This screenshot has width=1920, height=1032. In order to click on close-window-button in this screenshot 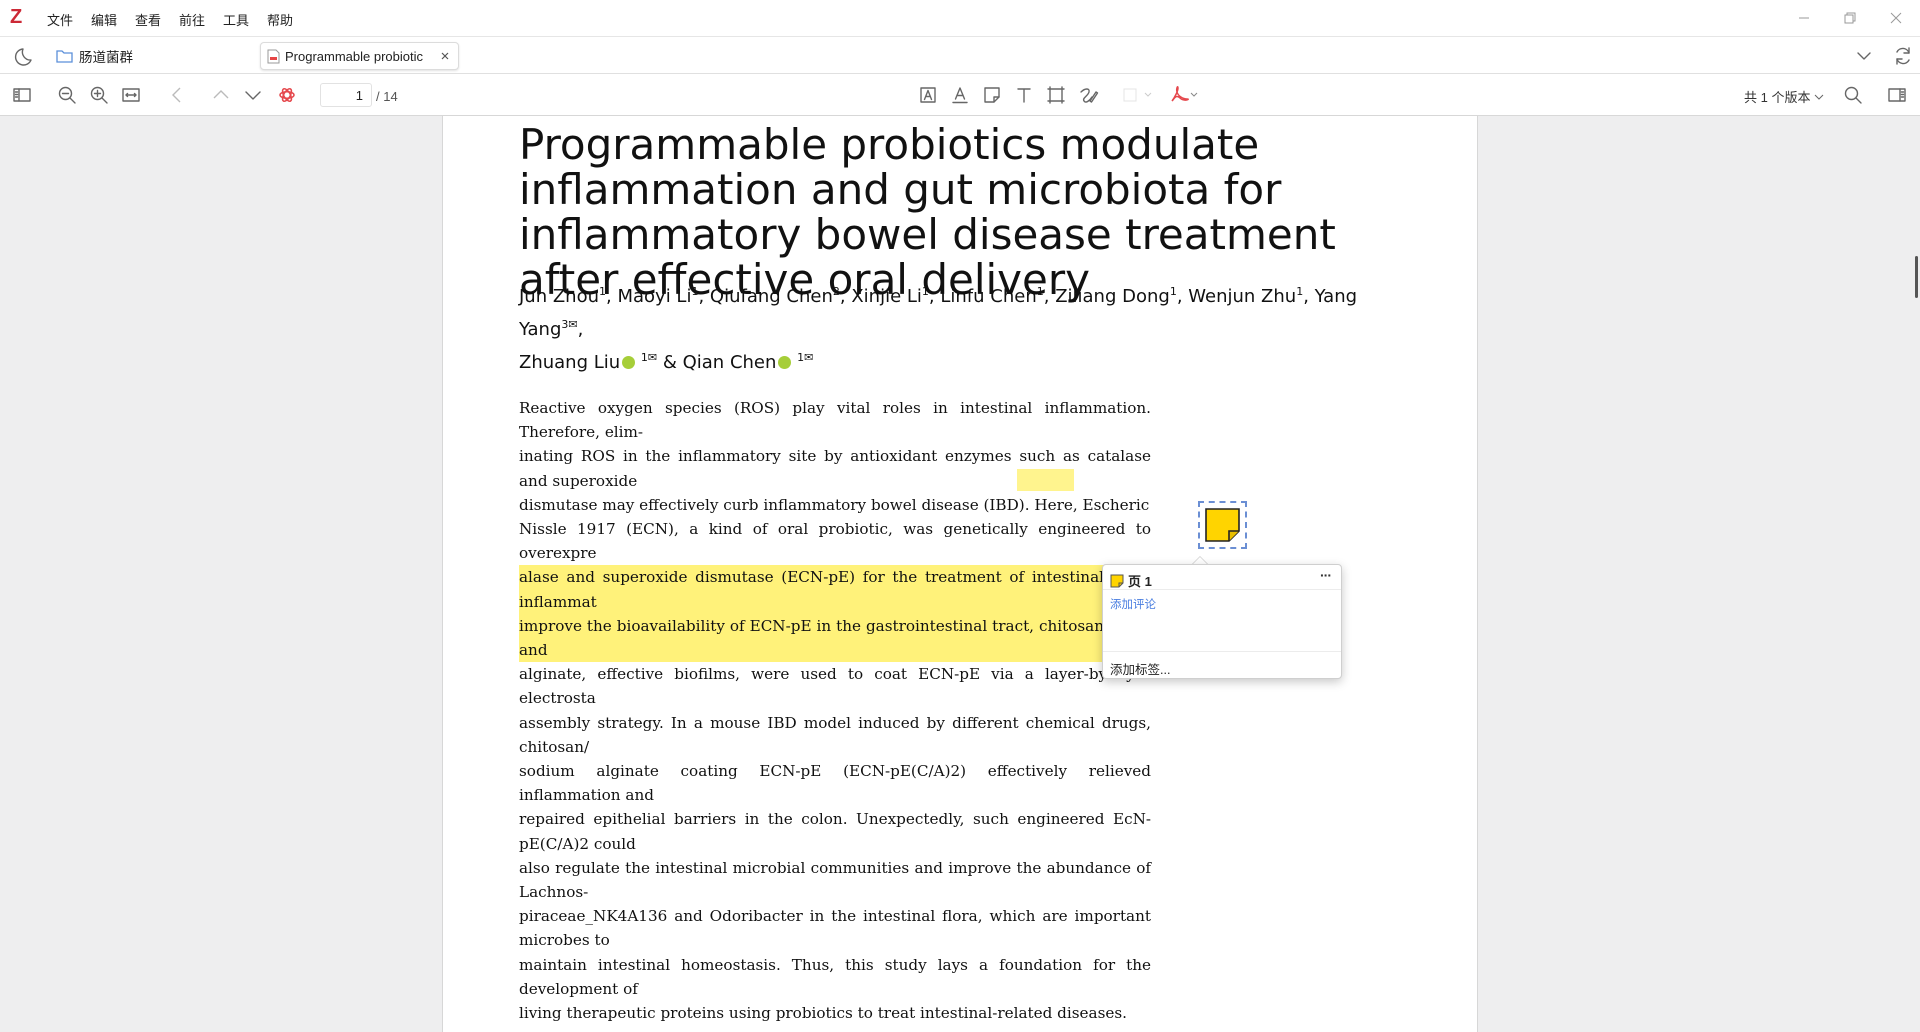, I will do `click(1896, 18)`.